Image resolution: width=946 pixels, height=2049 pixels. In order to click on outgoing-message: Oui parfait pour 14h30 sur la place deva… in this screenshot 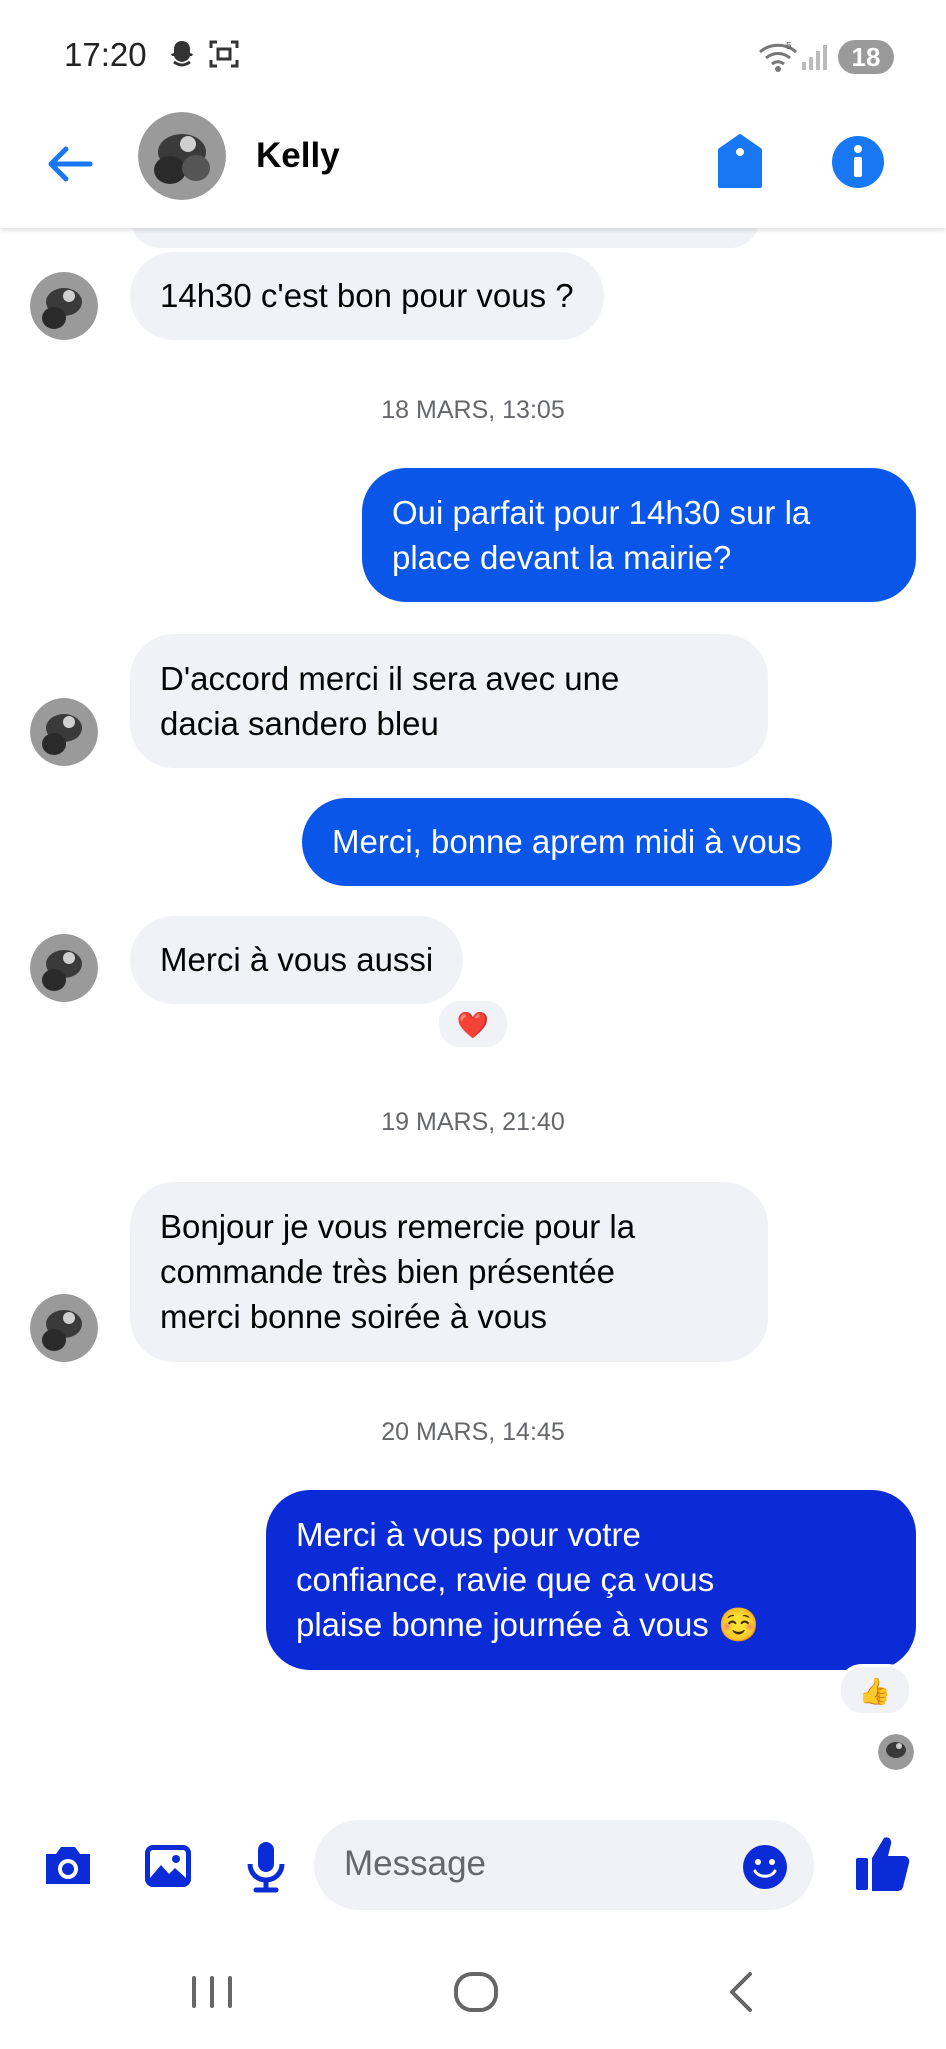, I will do `click(639, 535)`.